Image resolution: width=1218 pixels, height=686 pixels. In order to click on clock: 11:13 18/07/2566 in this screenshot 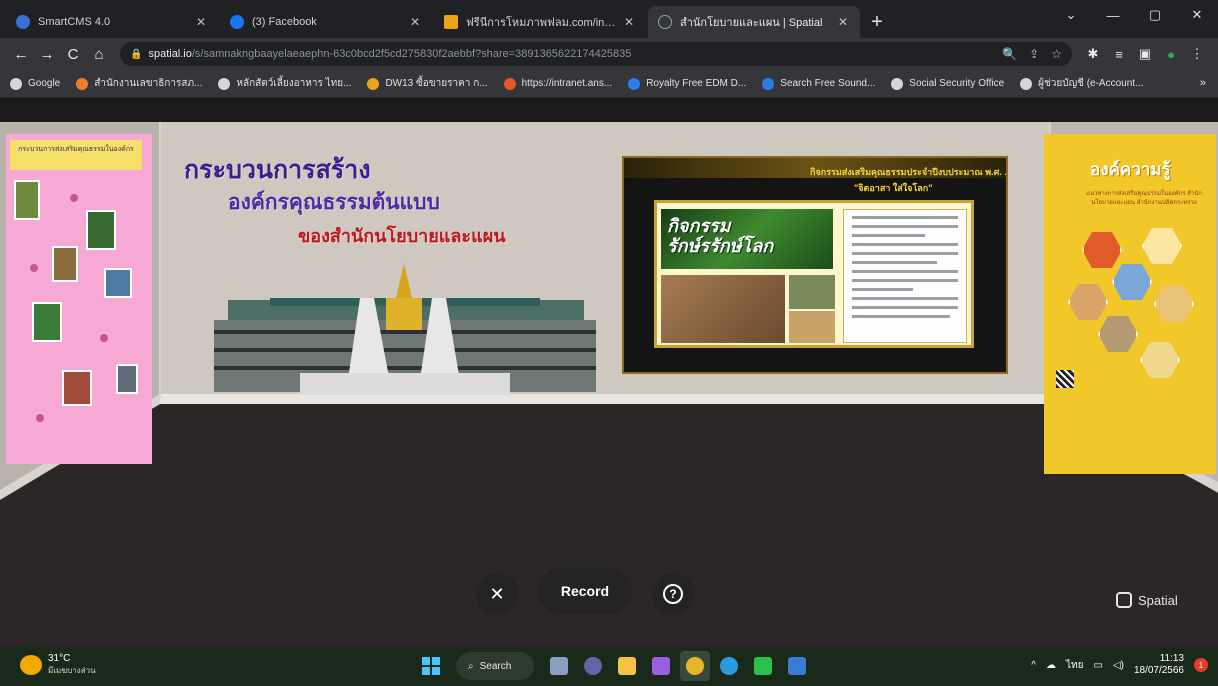, I will do `click(1159, 665)`.